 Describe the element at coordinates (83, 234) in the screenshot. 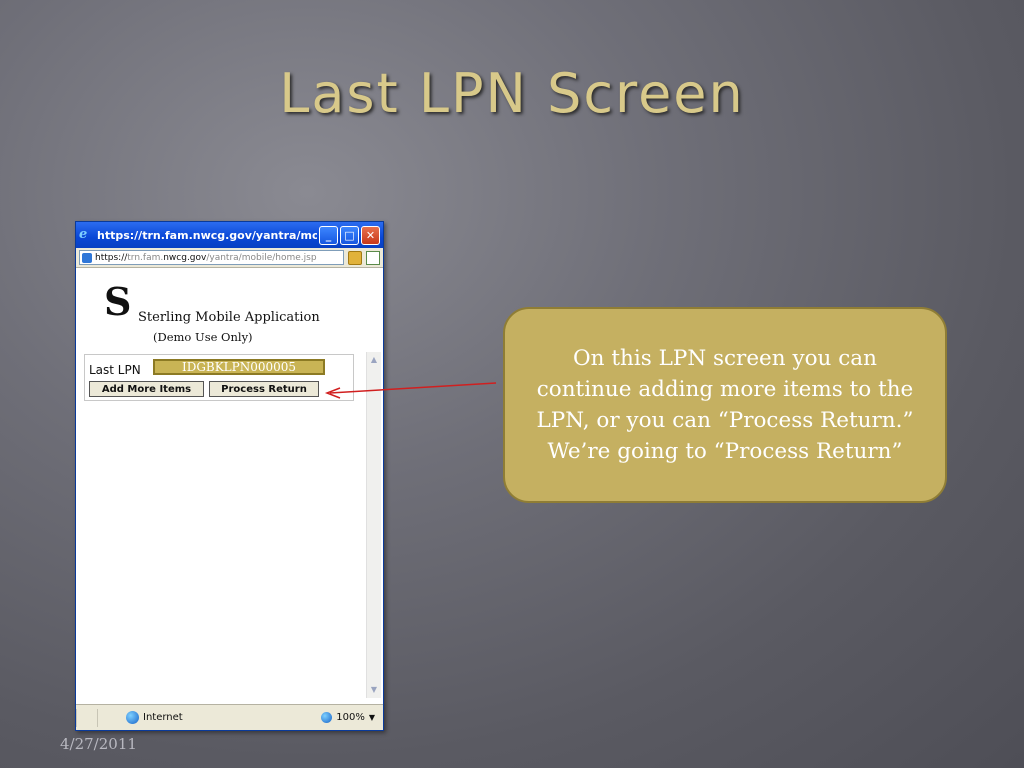

I see `ie-logo-icon: e` at that location.